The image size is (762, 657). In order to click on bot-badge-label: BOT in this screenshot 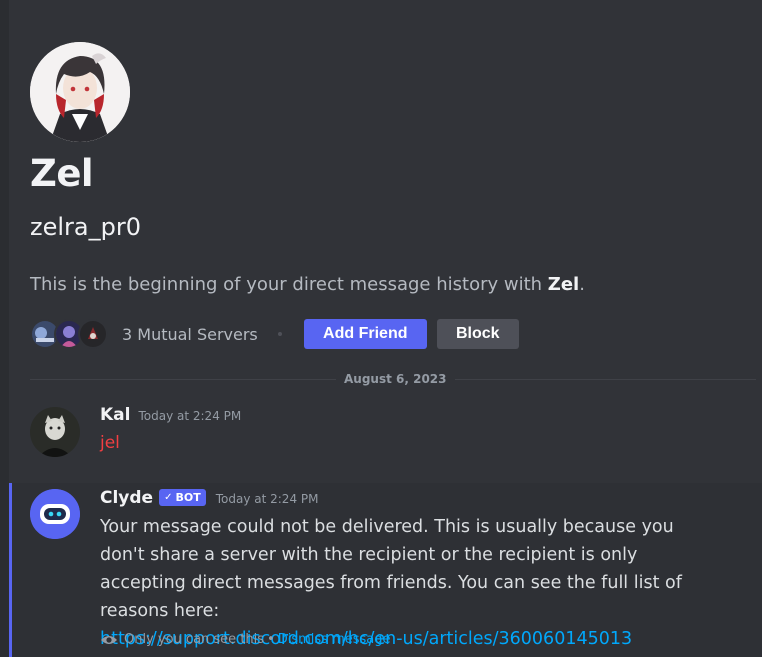, I will do `click(188, 497)`.